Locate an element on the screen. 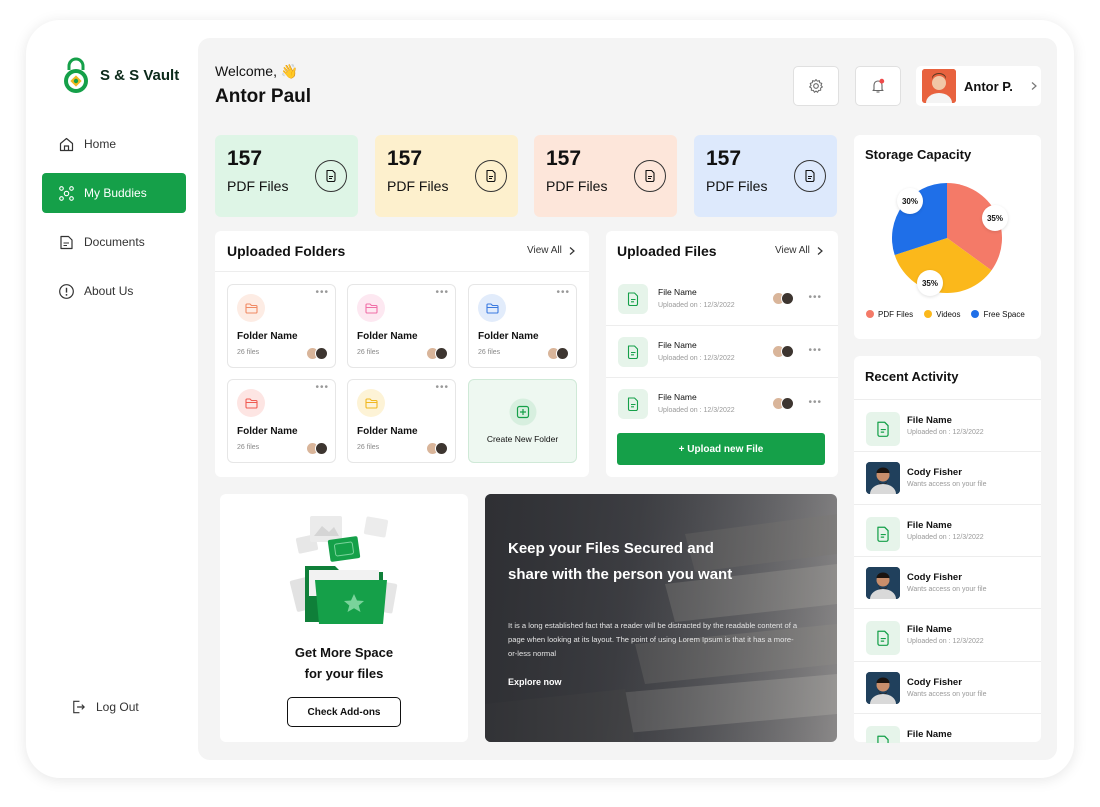  logout-button: Log Out is located at coordinates (104, 706).